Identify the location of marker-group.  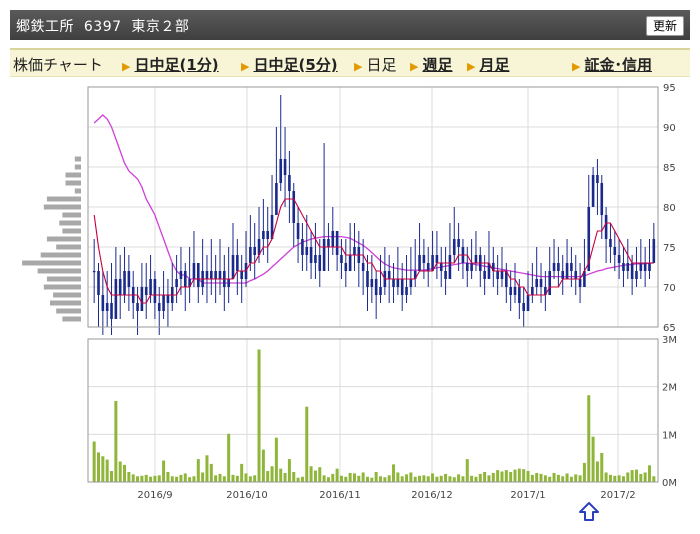
(589, 511).